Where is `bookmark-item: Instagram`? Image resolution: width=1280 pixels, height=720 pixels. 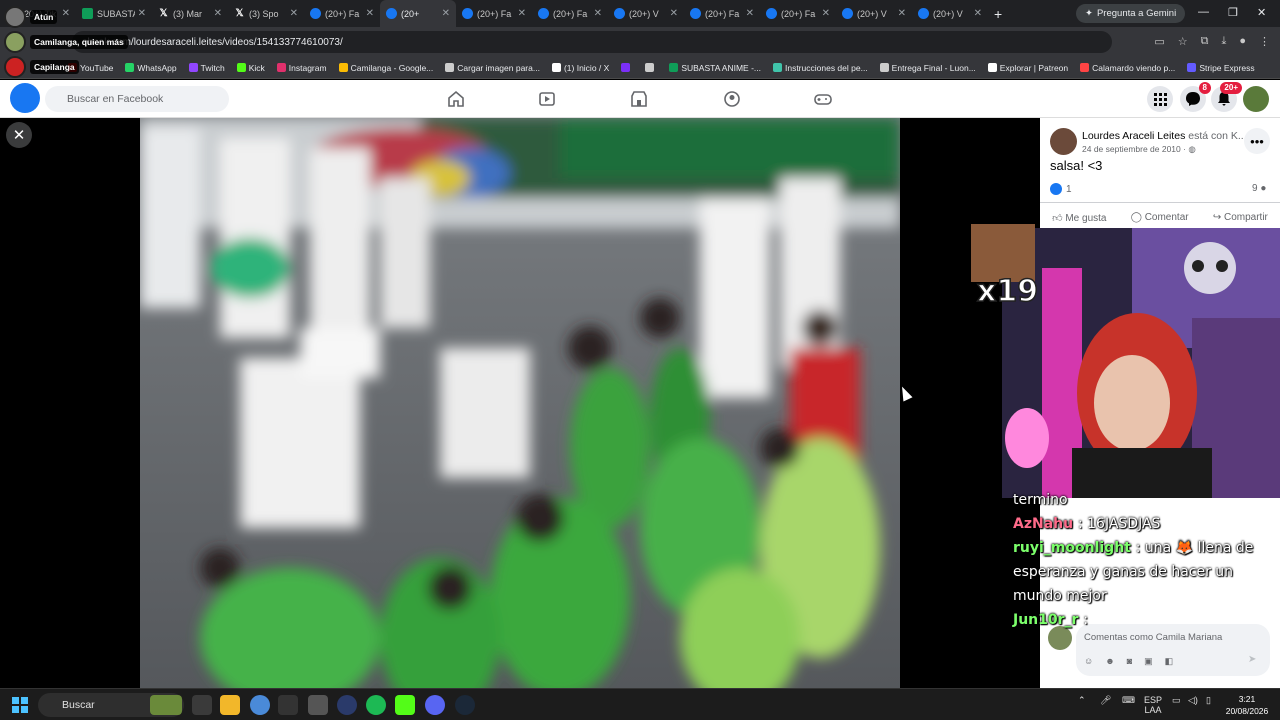 bookmark-item: Instagram is located at coordinates (301, 68).